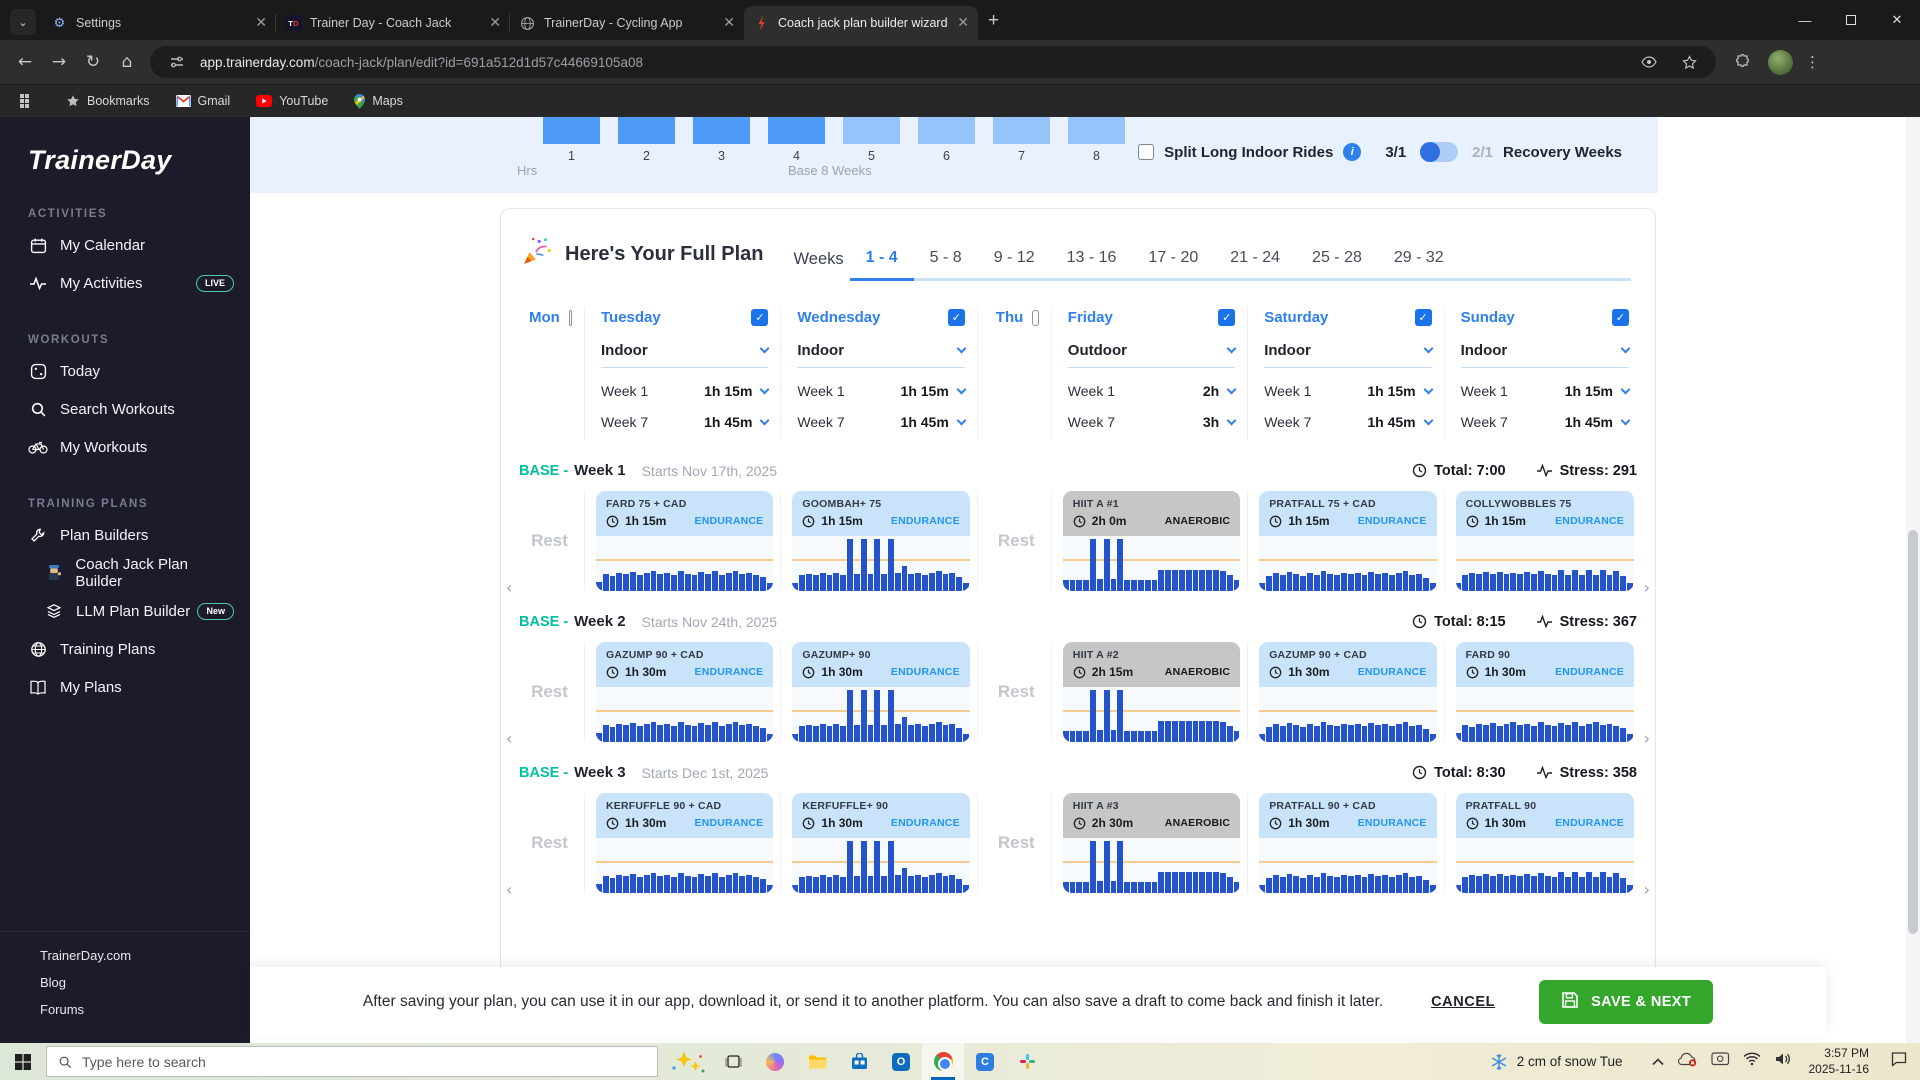 The height and width of the screenshot is (1080, 1920). I want to click on sidebar-item-my-activities: My Activities LIVE, so click(131, 283).